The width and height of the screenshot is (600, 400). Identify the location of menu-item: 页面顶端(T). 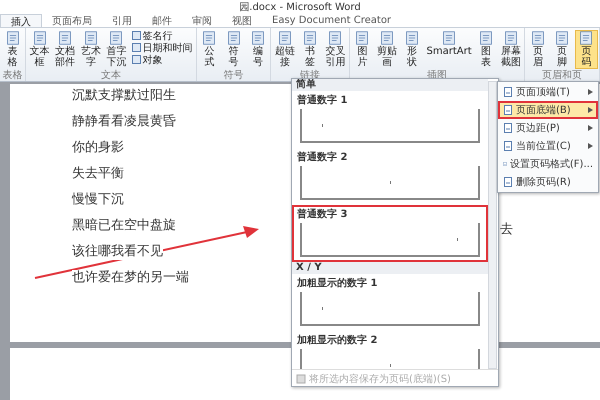
(548, 92).